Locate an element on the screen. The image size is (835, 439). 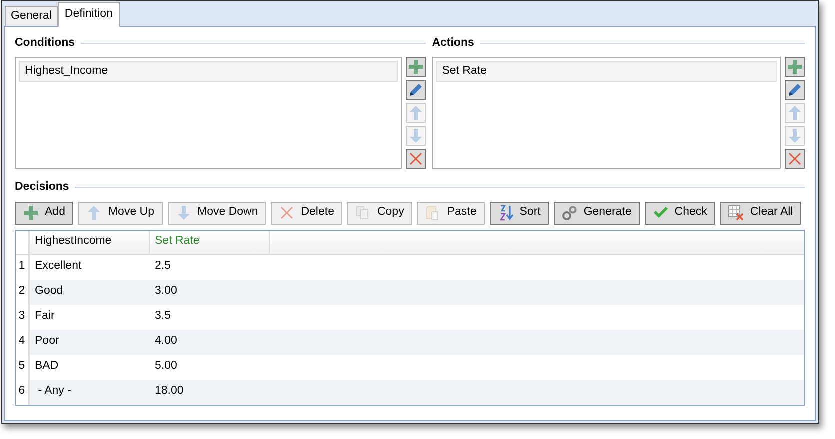
toolbar-button: Generate is located at coordinates (597, 213).